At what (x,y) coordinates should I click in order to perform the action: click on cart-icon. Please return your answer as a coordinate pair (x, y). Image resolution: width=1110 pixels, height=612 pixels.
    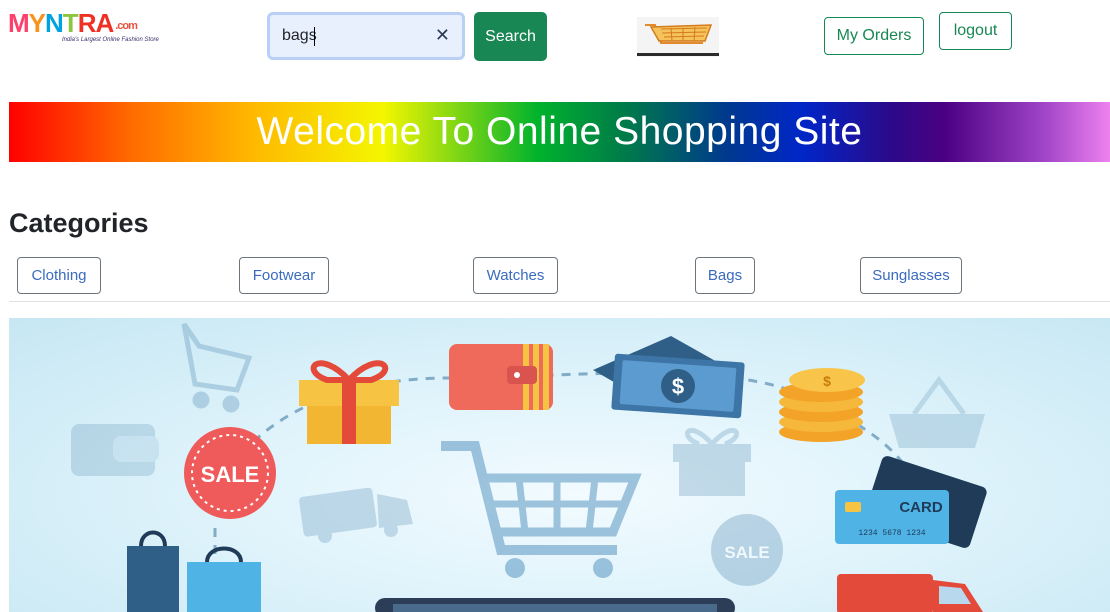
    Looking at the image, I should click on (678, 37).